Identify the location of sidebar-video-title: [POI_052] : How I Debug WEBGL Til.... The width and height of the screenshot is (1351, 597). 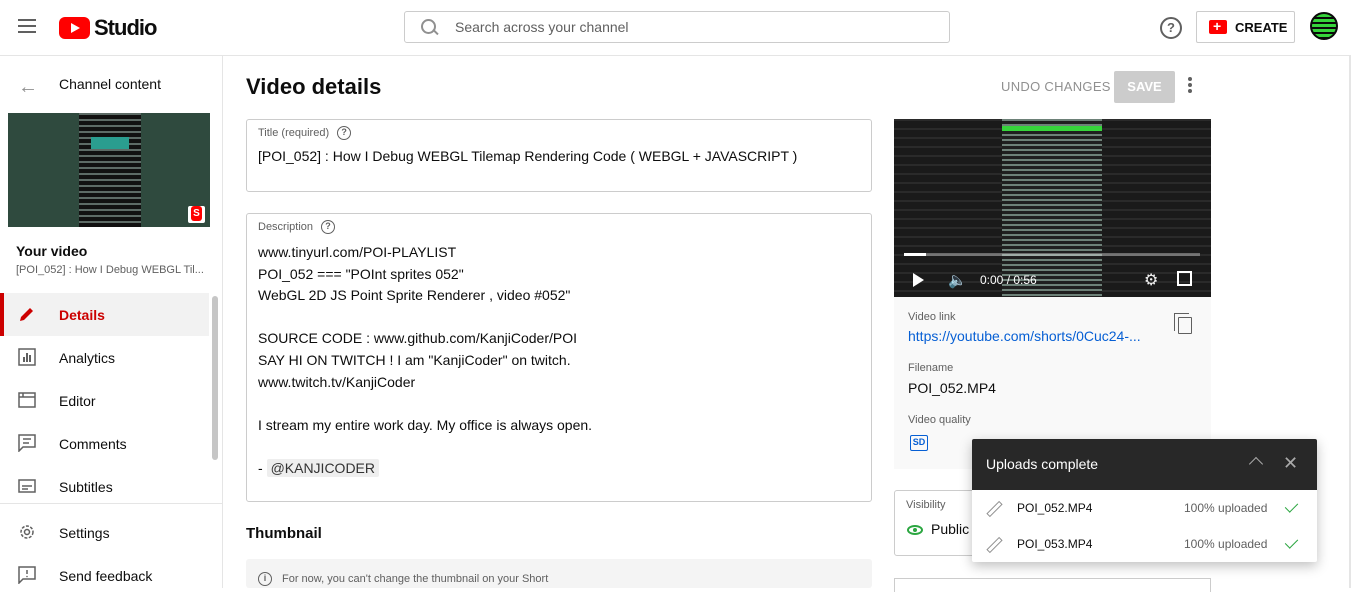
(110, 270).